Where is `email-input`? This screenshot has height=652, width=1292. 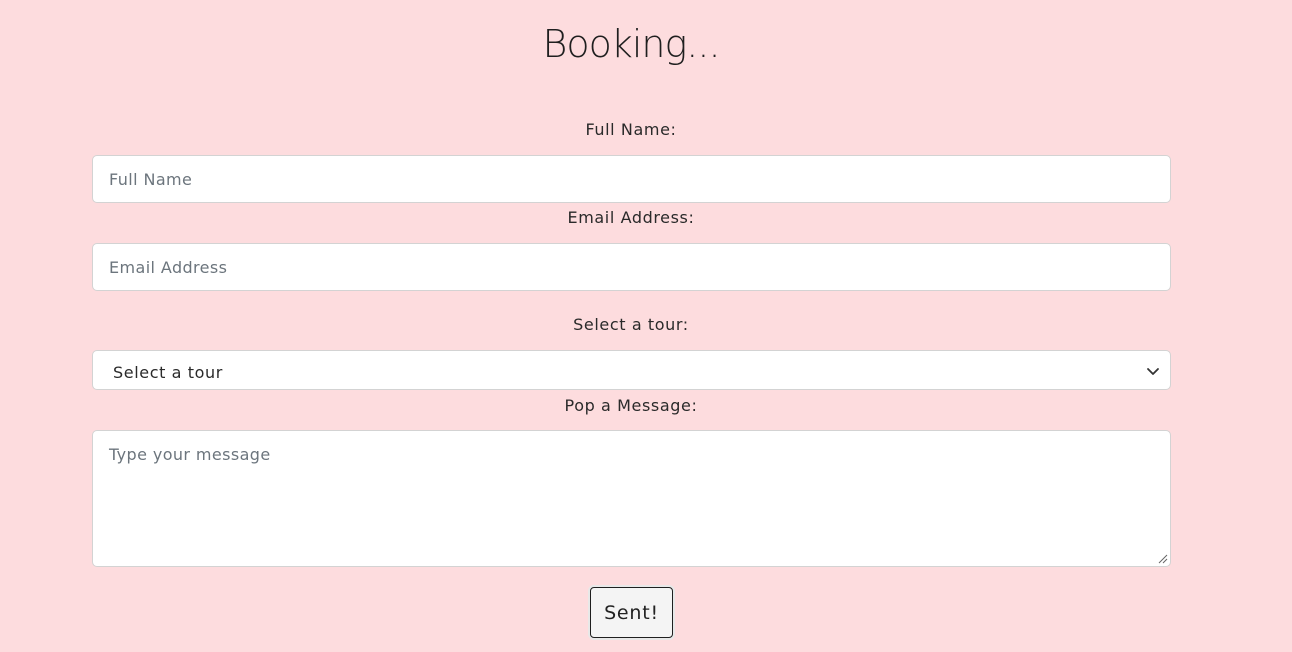 email-input is located at coordinates (631, 267).